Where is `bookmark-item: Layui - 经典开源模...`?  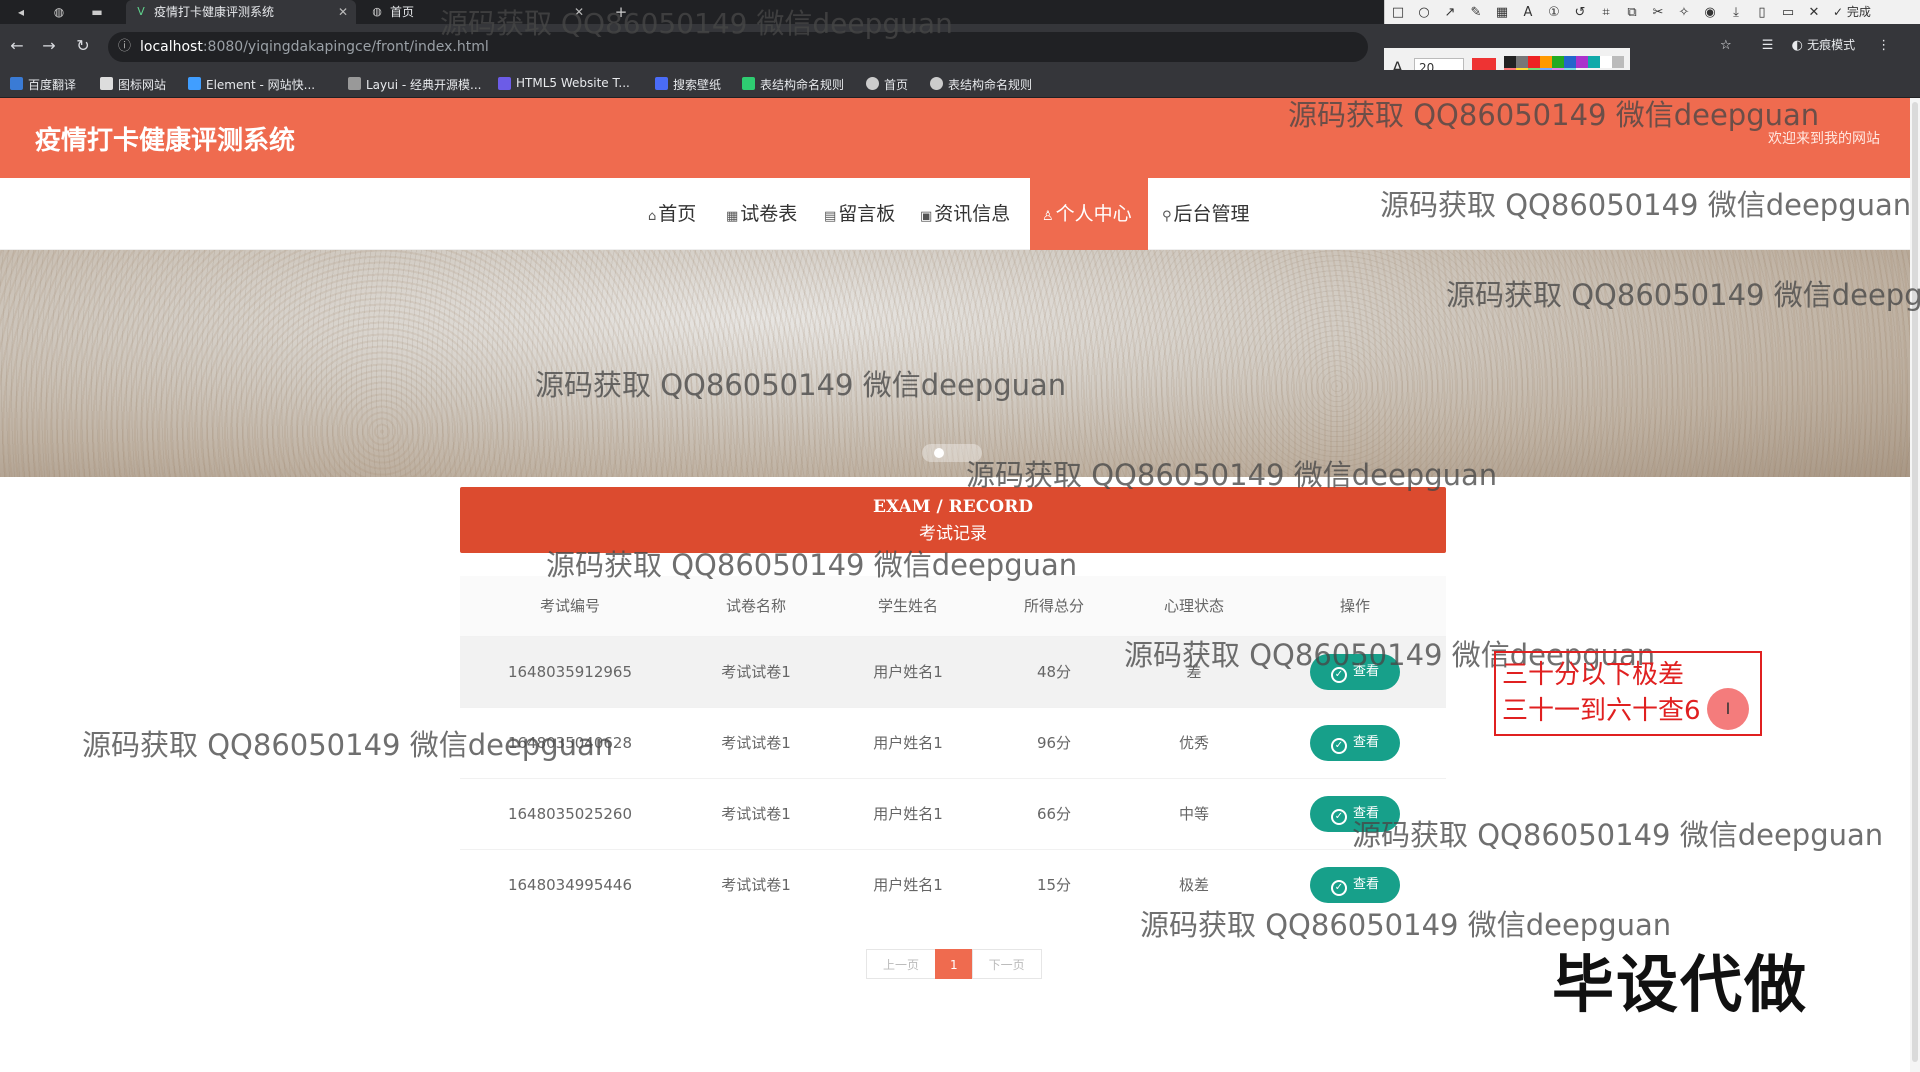 bookmark-item: Layui - 经典开源模... is located at coordinates (414, 84).